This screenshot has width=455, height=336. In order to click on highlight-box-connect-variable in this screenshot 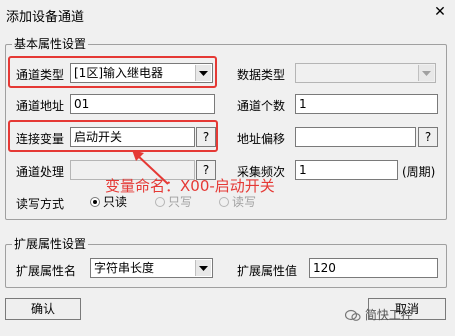, I will do `click(113, 136)`.